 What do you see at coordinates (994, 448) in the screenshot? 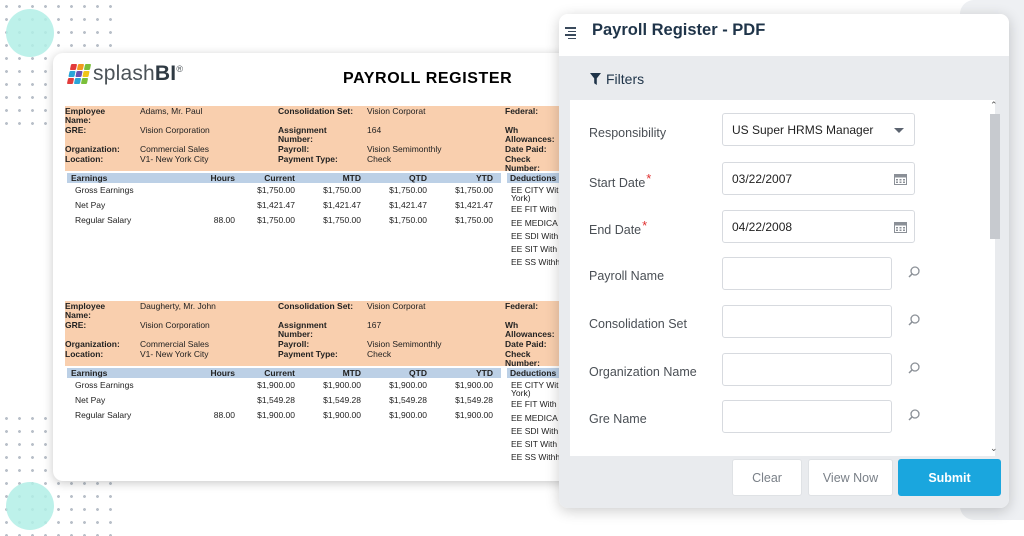
I see `scroll-down-icon: ⌄` at bounding box center [994, 448].